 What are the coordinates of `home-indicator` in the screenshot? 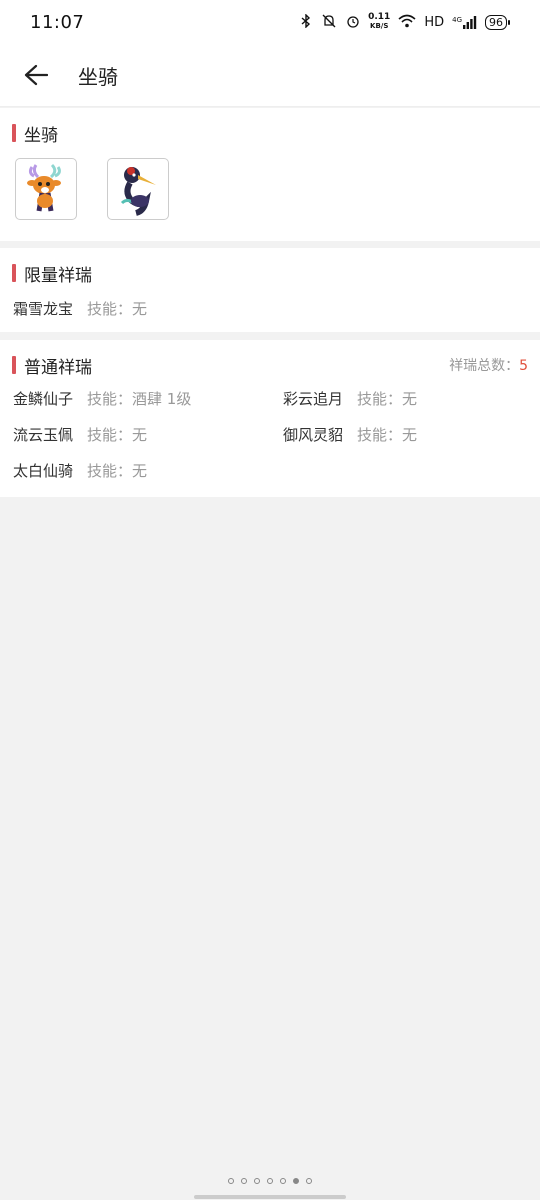 It's located at (270, 1197).